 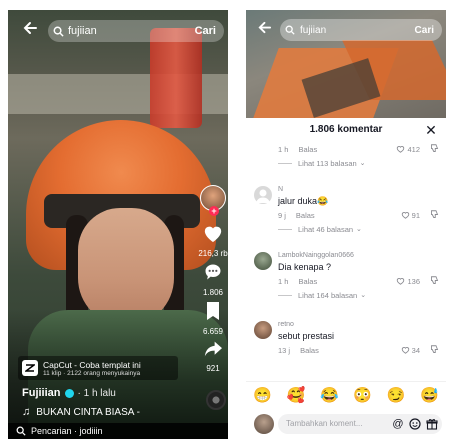 What do you see at coordinates (282, 215) in the screenshot?
I see `comment-time: 9 j` at bounding box center [282, 215].